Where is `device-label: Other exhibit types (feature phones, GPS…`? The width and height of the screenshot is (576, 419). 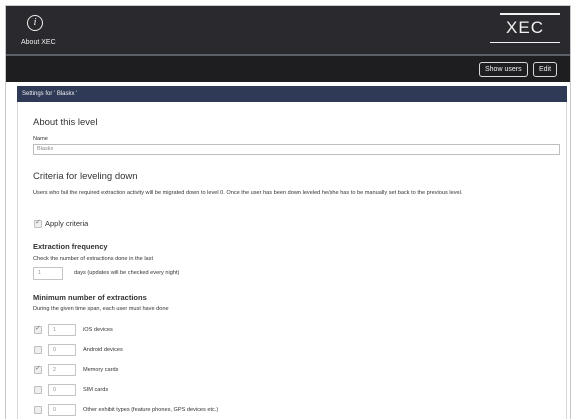 device-label: Other exhibit types (feature phones, GPS… is located at coordinates (151, 410).